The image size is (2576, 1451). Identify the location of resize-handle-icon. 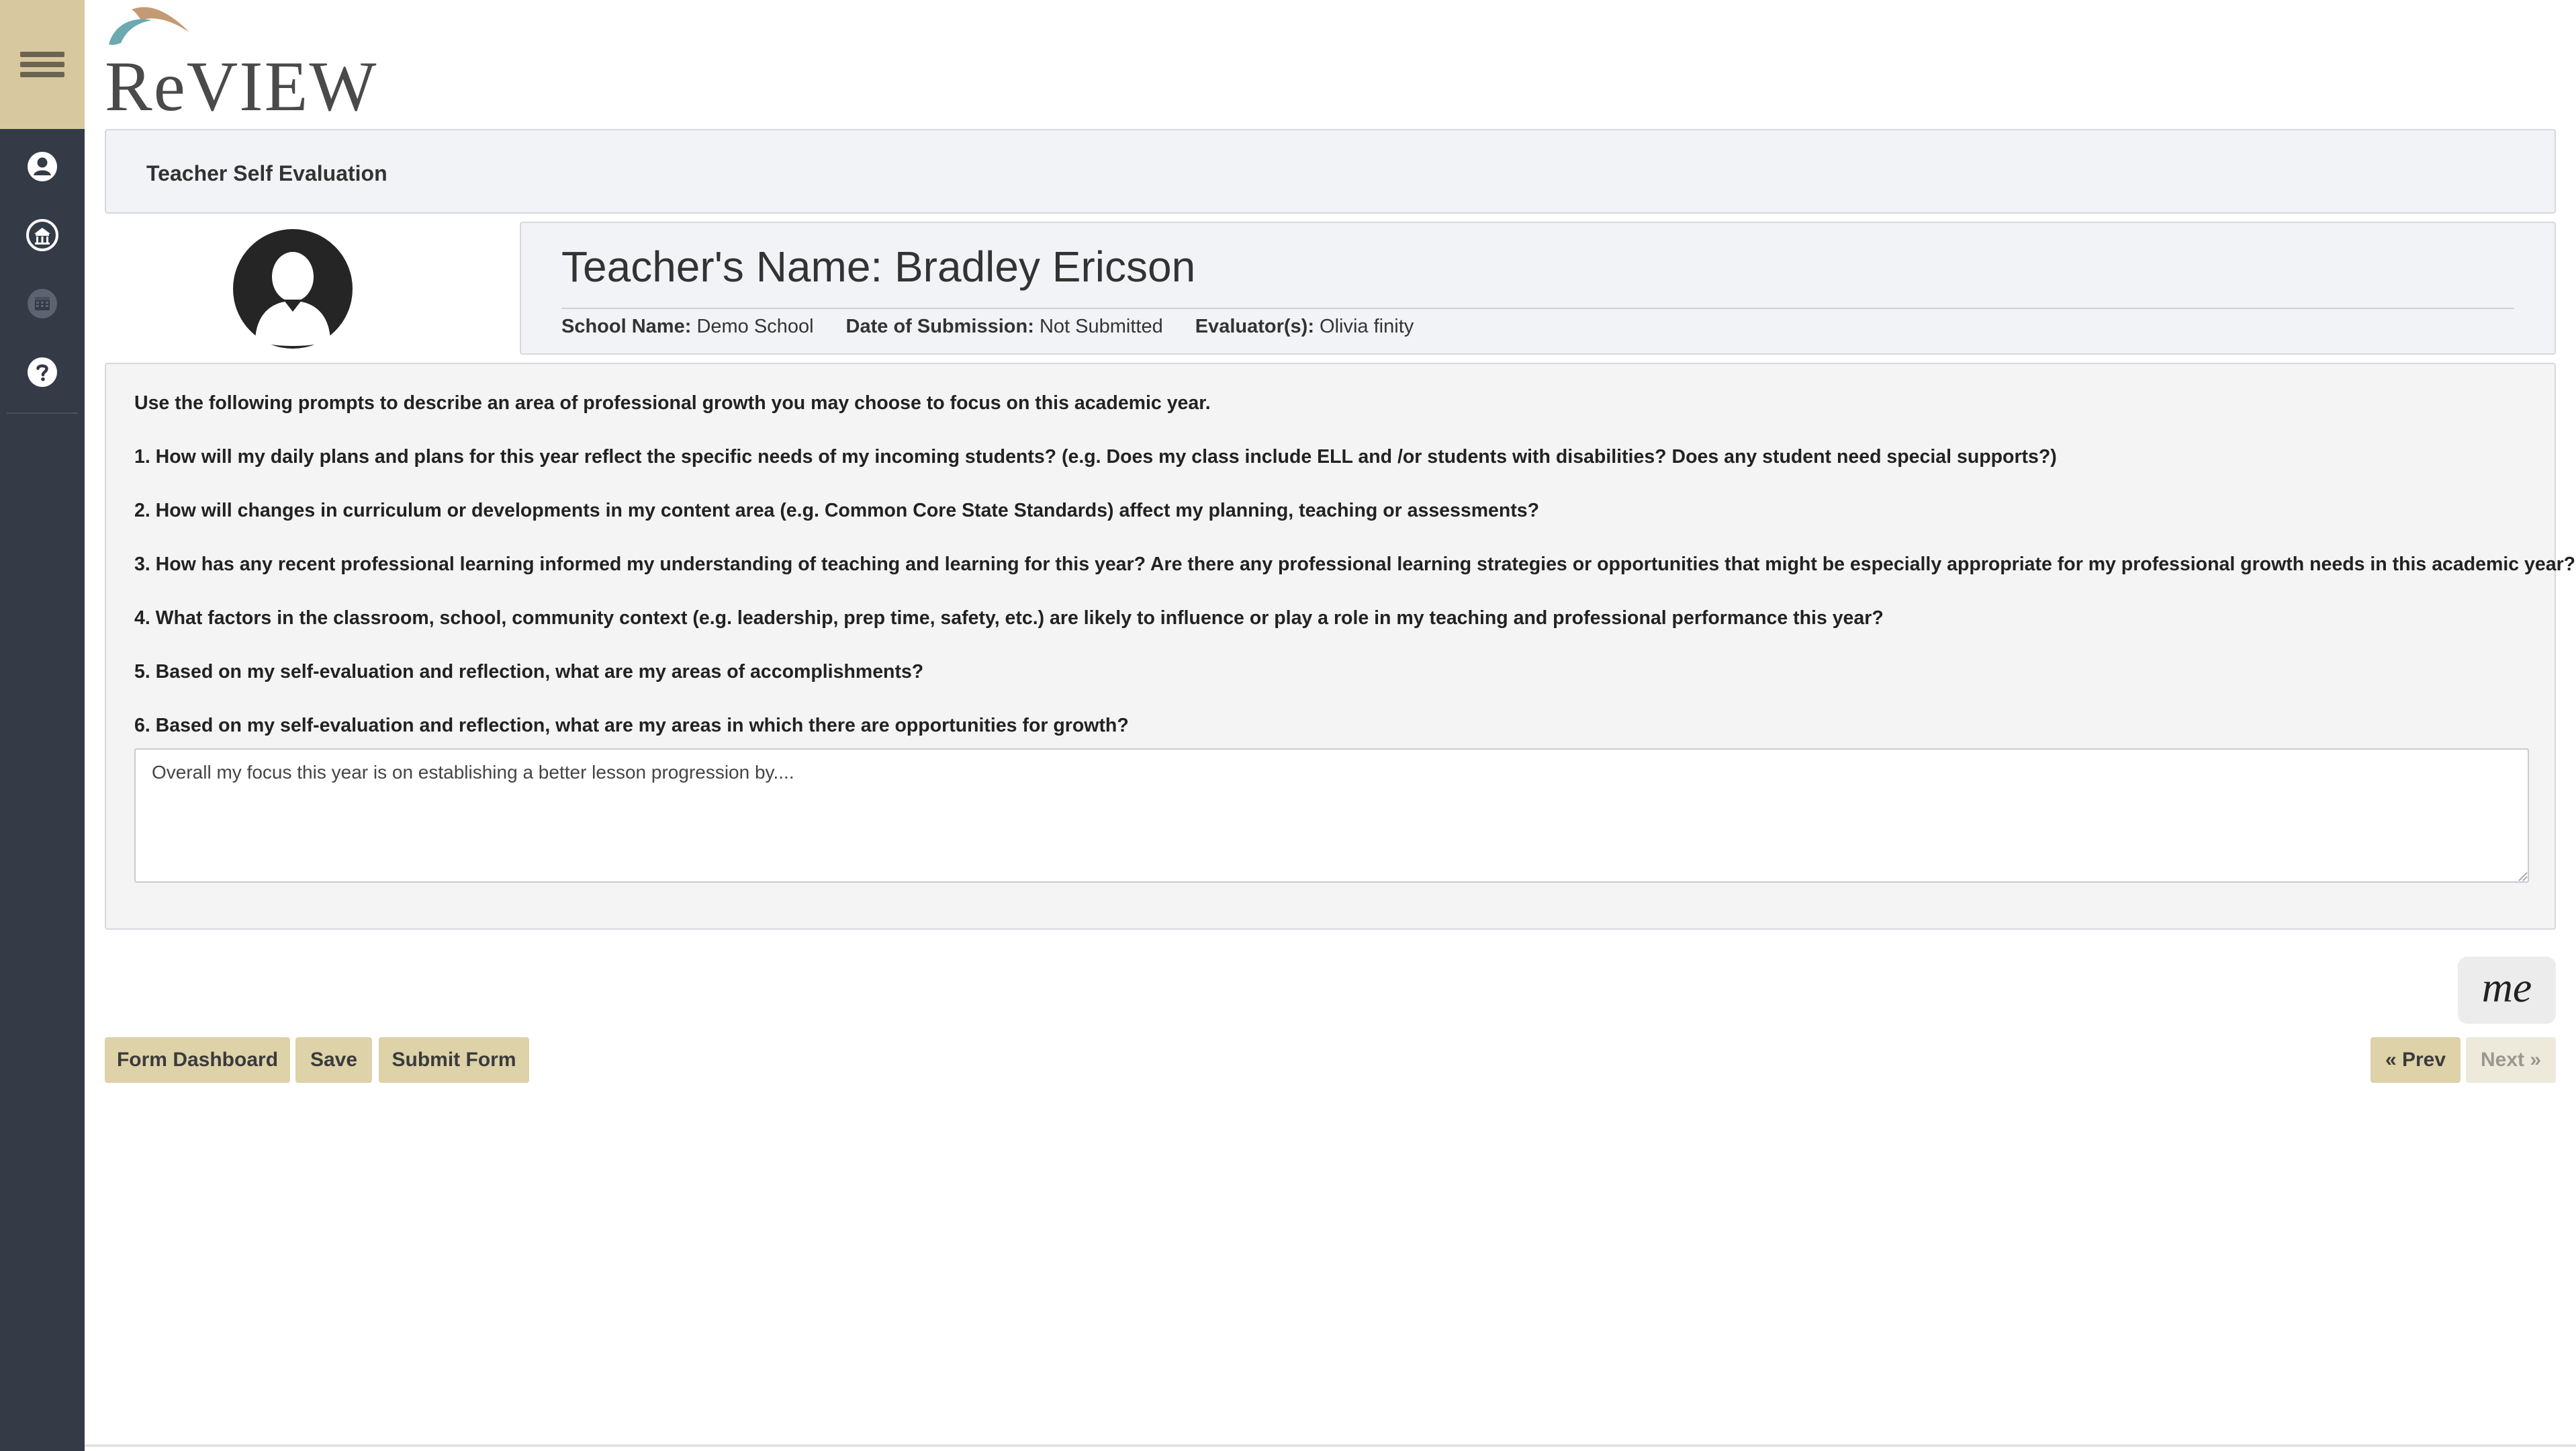
(2522, 876).